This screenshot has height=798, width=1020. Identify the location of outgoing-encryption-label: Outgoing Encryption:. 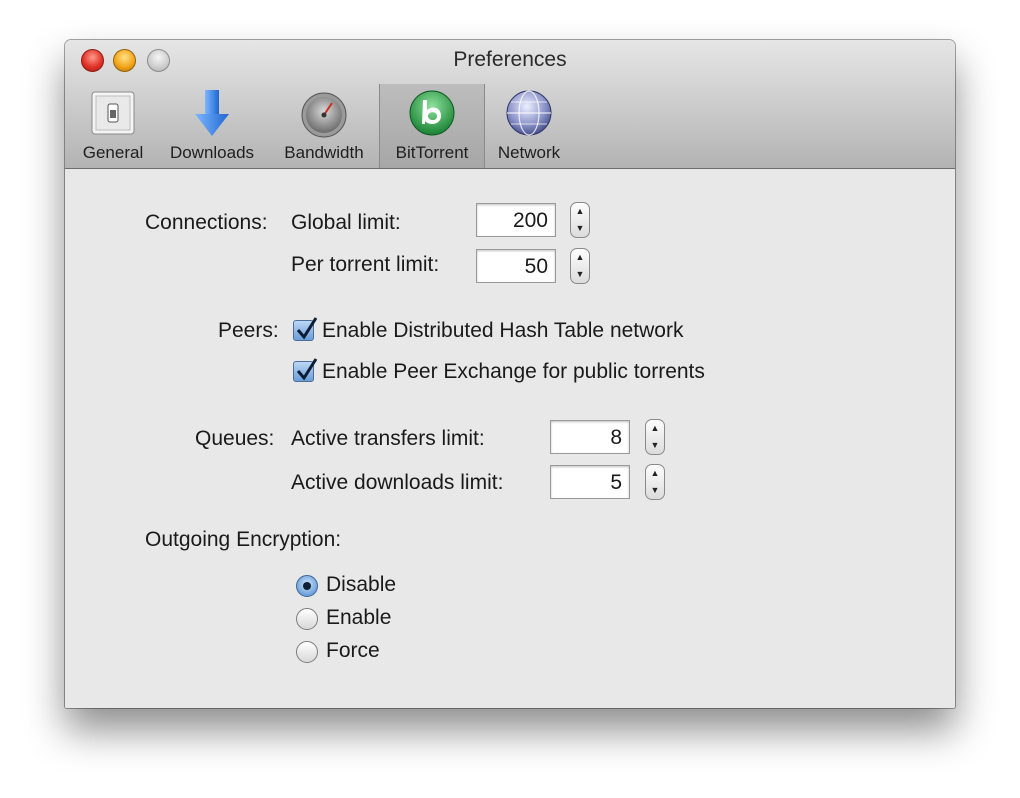
(243, 539).